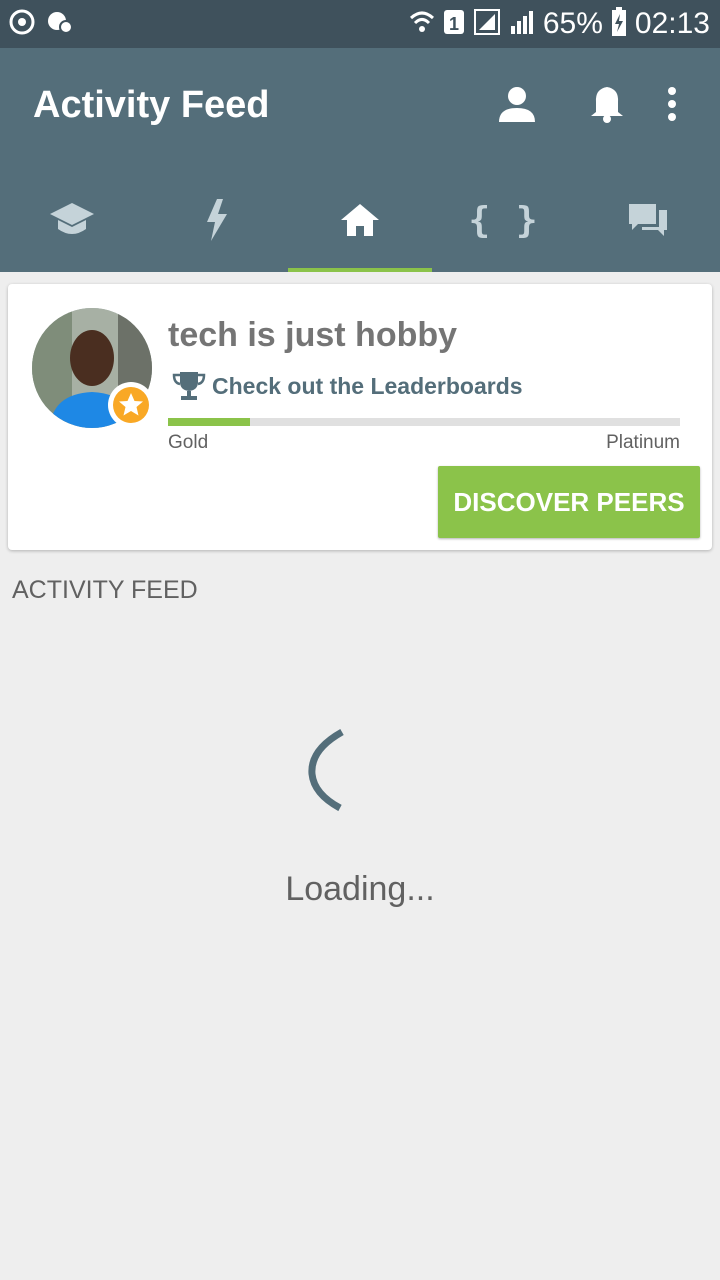 The image size is (720, 1280). What do you see at coordinates (151, 105) in the screenshot?
I see `page-title: Activity Feed` at bounding box center [151, 105].